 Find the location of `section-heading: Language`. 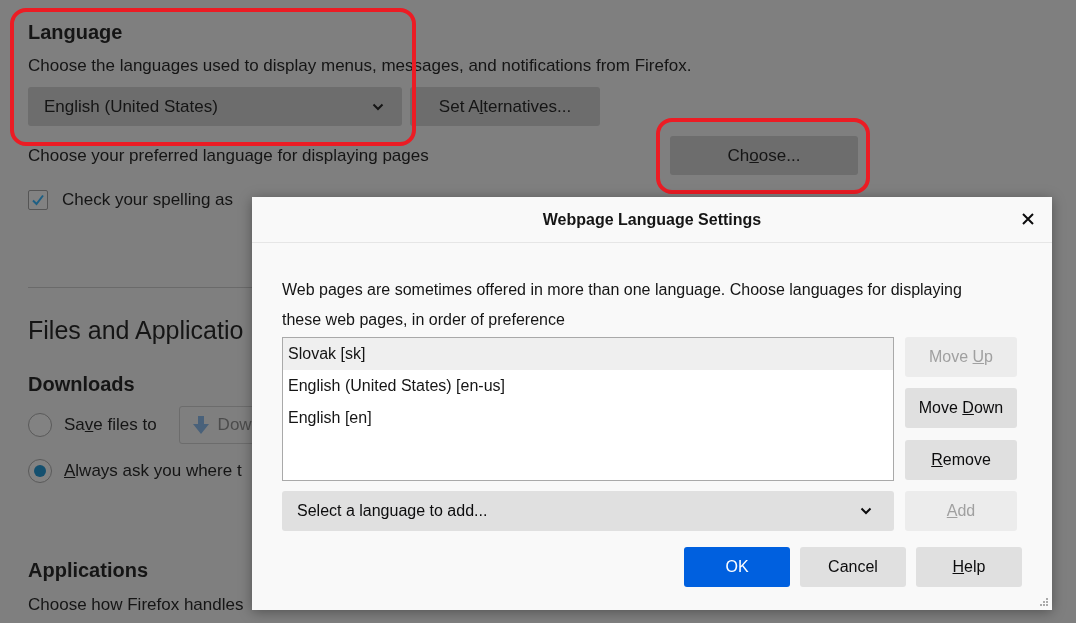

section-heading: Language is located at coordinates (75, 32).